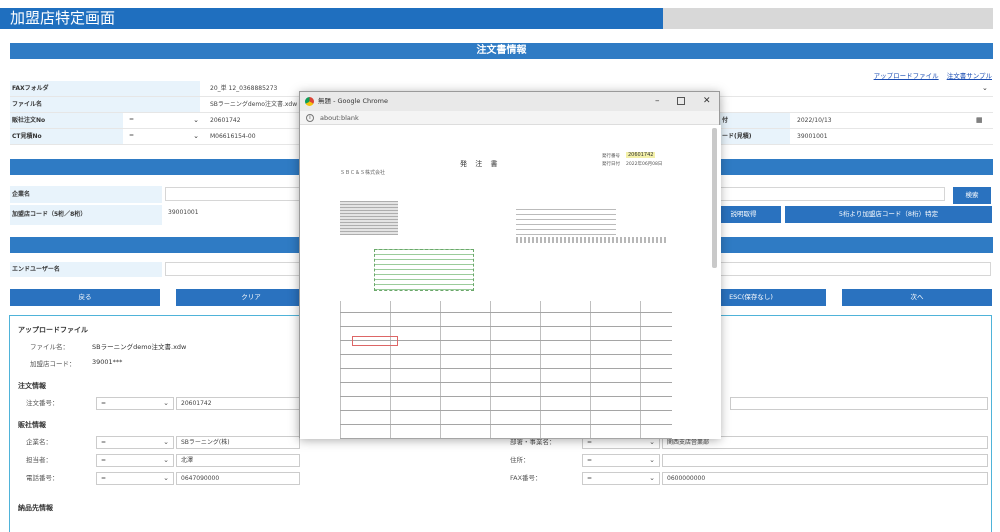 The width and height of the screenshot is (1000, 532). Describe the element at coordinates (506, 370) in the screenshot. I see `order-table-scan` at that location.